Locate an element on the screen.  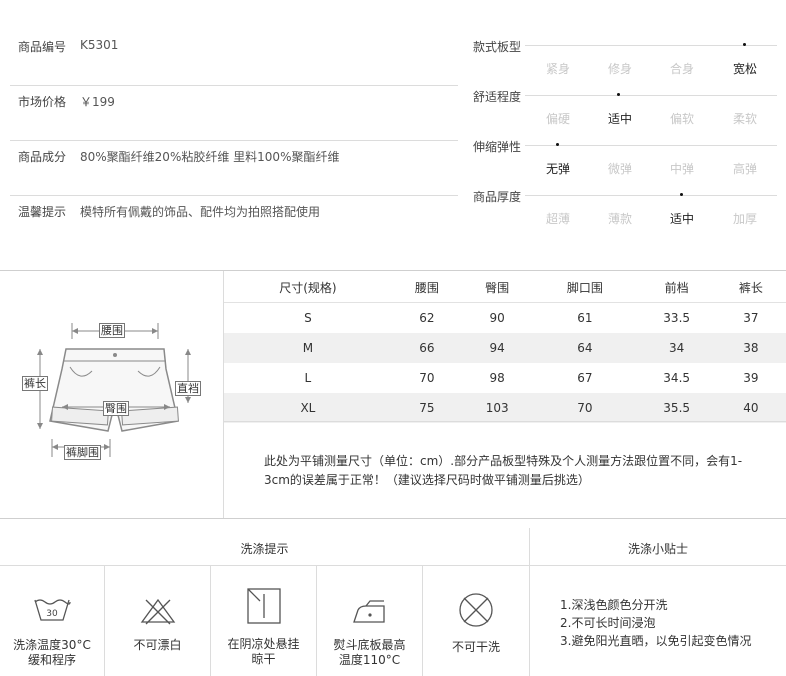
table-cell: 103 is located at coordinates (497, 408).